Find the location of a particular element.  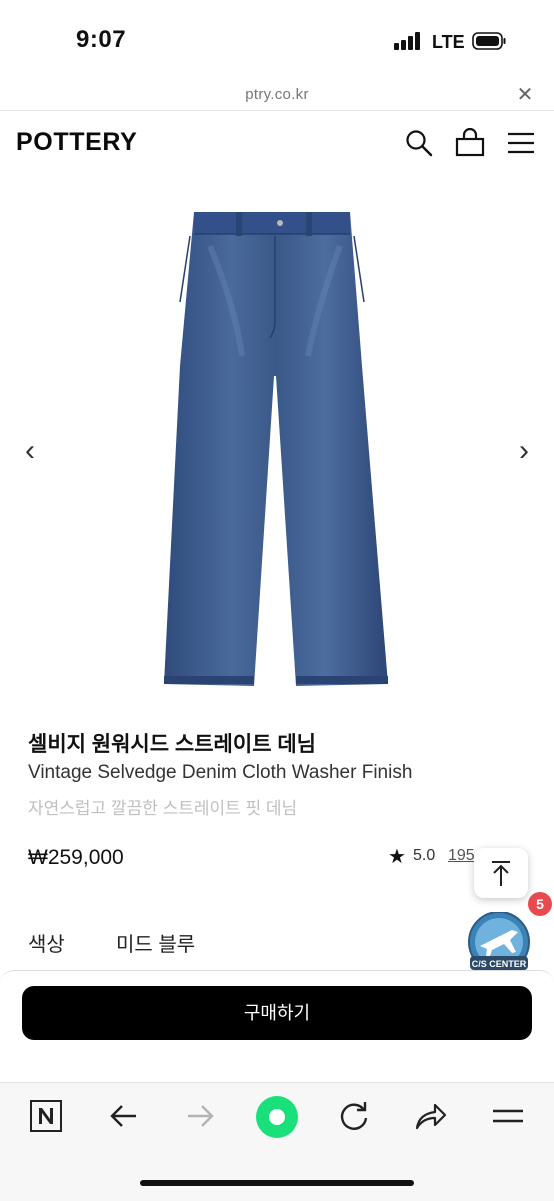

product-name-korean: 셀비지 원워시드 스트레이트 데님 is located at coordinates (172, 744).